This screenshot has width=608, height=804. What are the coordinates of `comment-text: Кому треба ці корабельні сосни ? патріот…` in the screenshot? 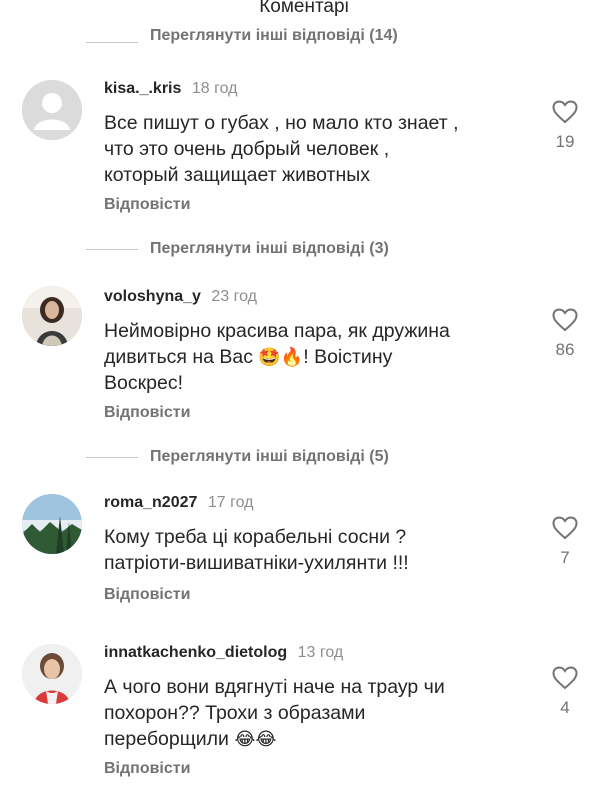 It's located at (314, 550).